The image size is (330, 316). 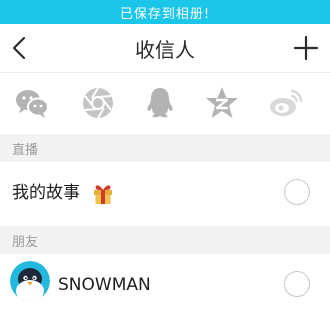 I want to click on add-recipient-button, so click(x=306, y=48).